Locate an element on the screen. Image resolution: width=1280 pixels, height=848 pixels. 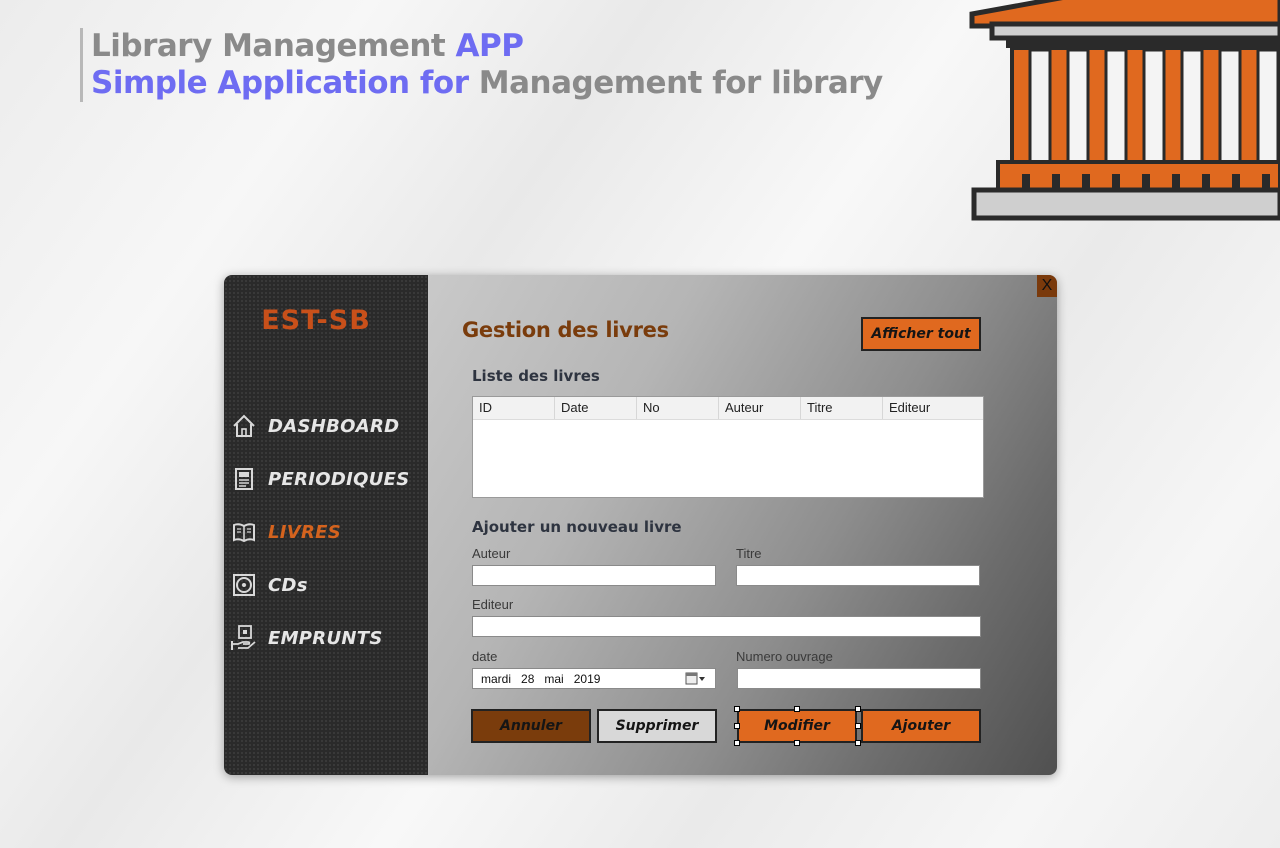
numero-label: Numero ouvrage is located at coordinates (784, 656).